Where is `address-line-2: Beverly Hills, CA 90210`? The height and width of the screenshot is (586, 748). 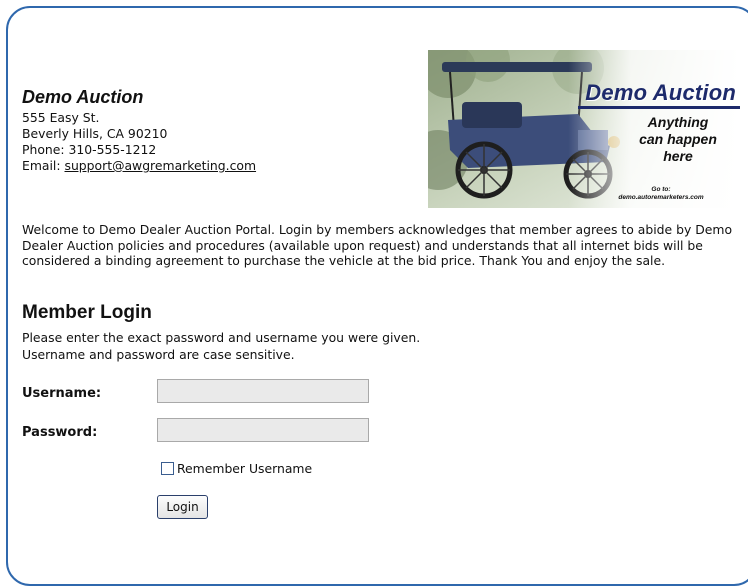
address-line-2: Beverly Hills, CA 90210 is located at coordinates (95, 133).